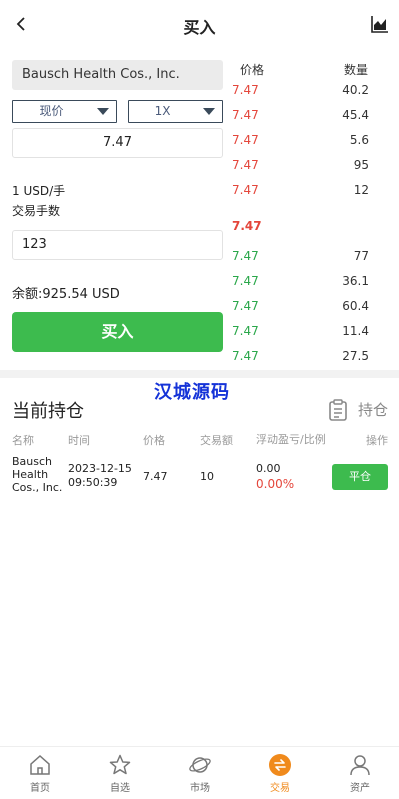  I want to click on tab-home-label: 首页, so click(40, 788).